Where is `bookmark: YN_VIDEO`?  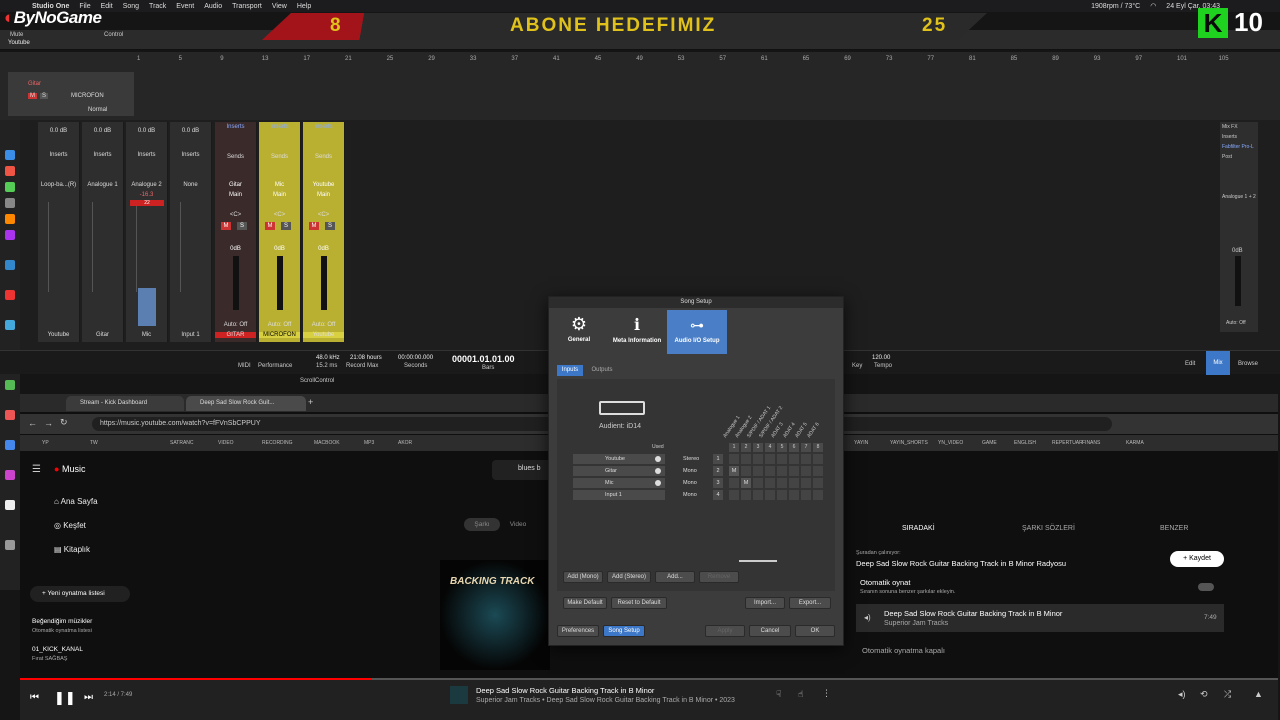 bookmark: YN_VIDEO is located at coordinates (950, 443).